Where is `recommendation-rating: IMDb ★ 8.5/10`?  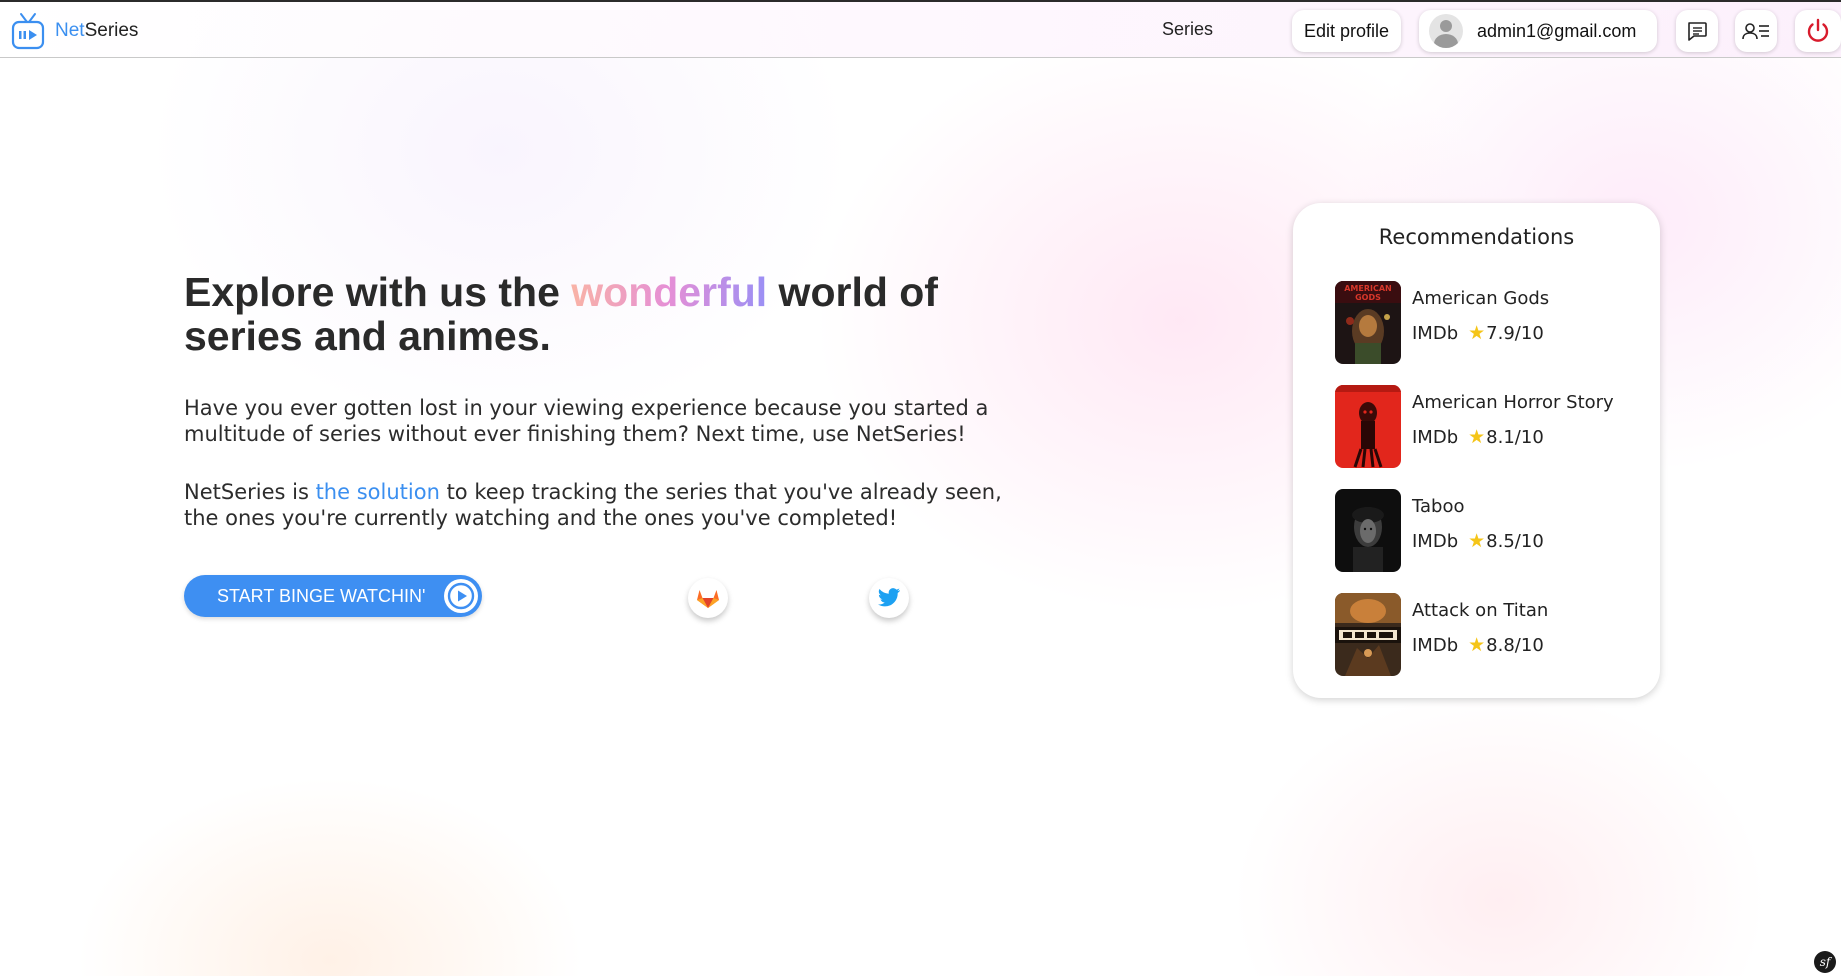
recommendation-rating: IMDb ★ 8.5/10 is located at coordinates (1478, 541).